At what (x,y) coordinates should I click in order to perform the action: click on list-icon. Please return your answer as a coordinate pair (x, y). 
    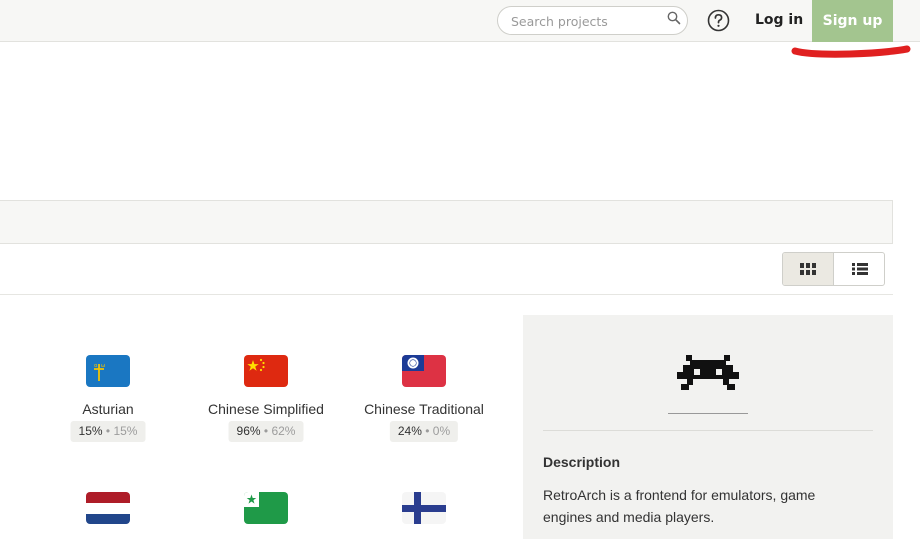
    Looking at the image, I should click on (859, 269).